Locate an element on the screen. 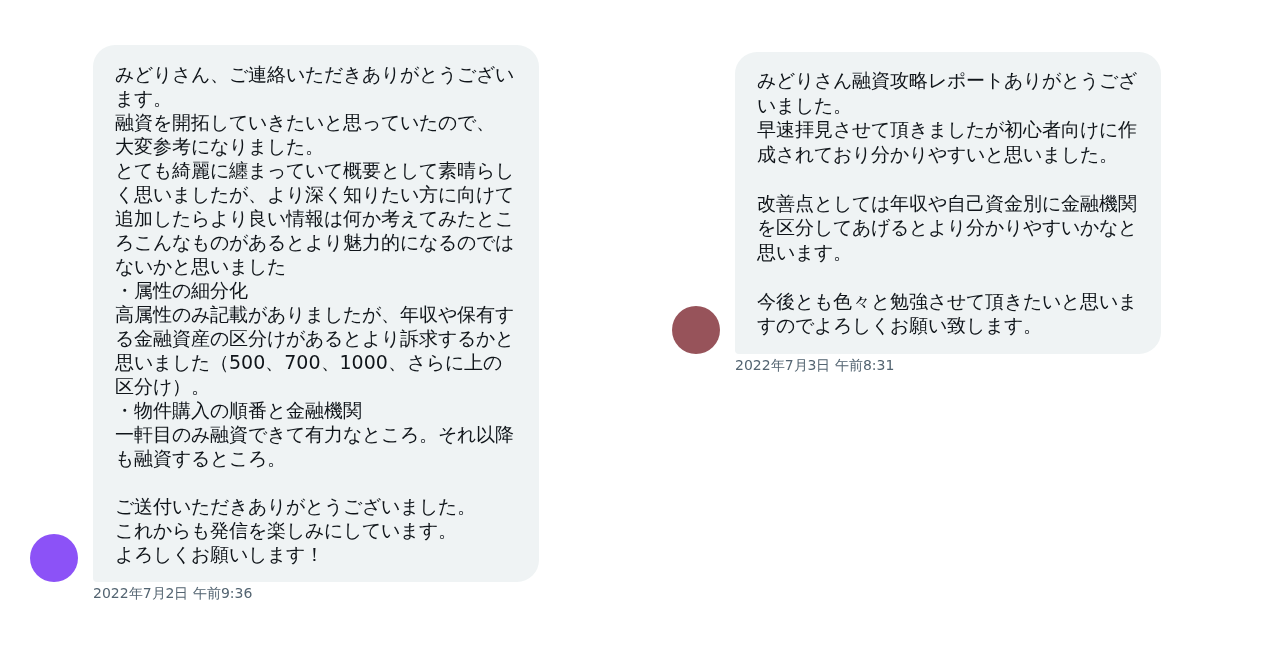 The height and width of the screenshot is (670, 1280). message-text: 融資を開拓していきたいと思っていたので、 is located at coordinates (305, 122).